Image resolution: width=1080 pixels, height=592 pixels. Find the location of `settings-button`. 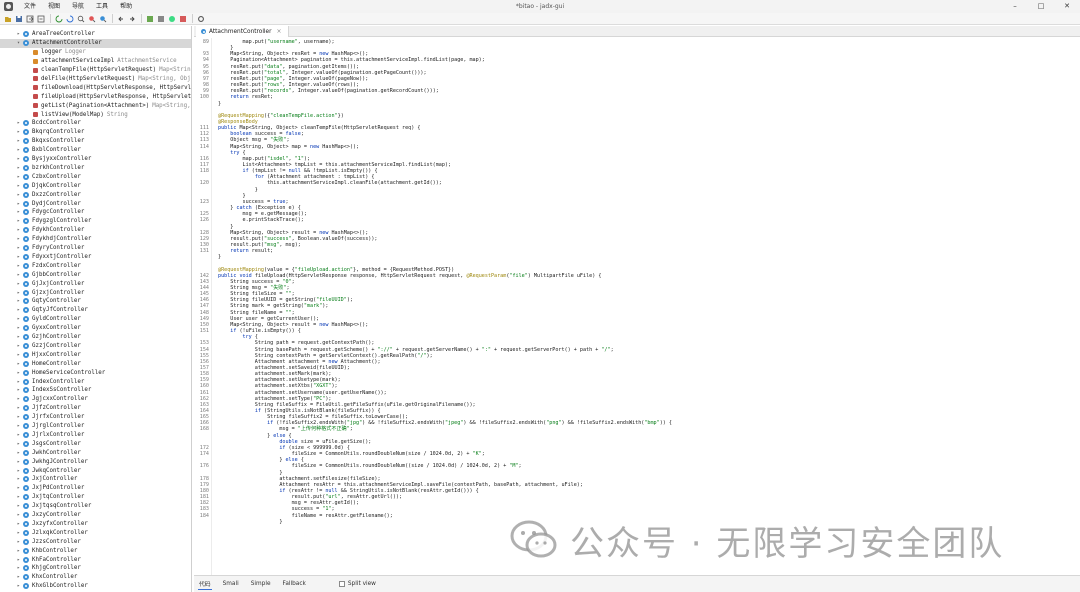

settings-button is located at coordinates (200, 18).